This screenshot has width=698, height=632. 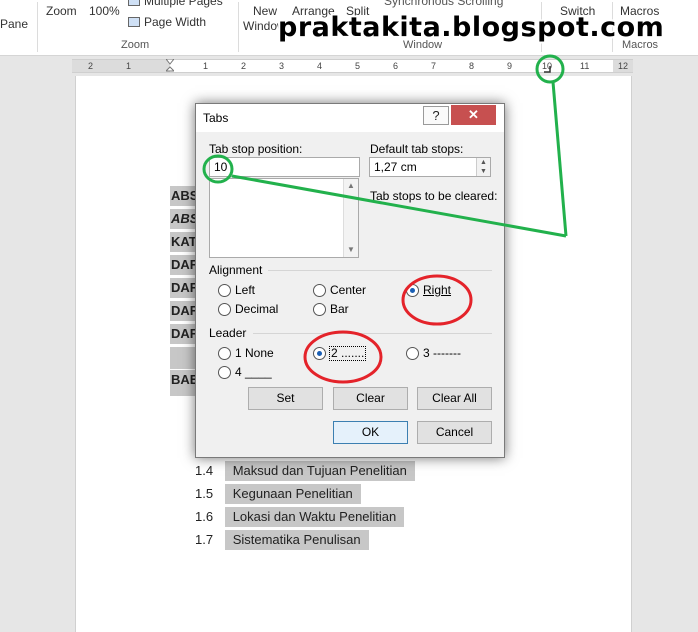 What do you see at coordinates (320, 66) in the screenshot?
I see `ruler-number: 4` at bounding box center [320, 66].